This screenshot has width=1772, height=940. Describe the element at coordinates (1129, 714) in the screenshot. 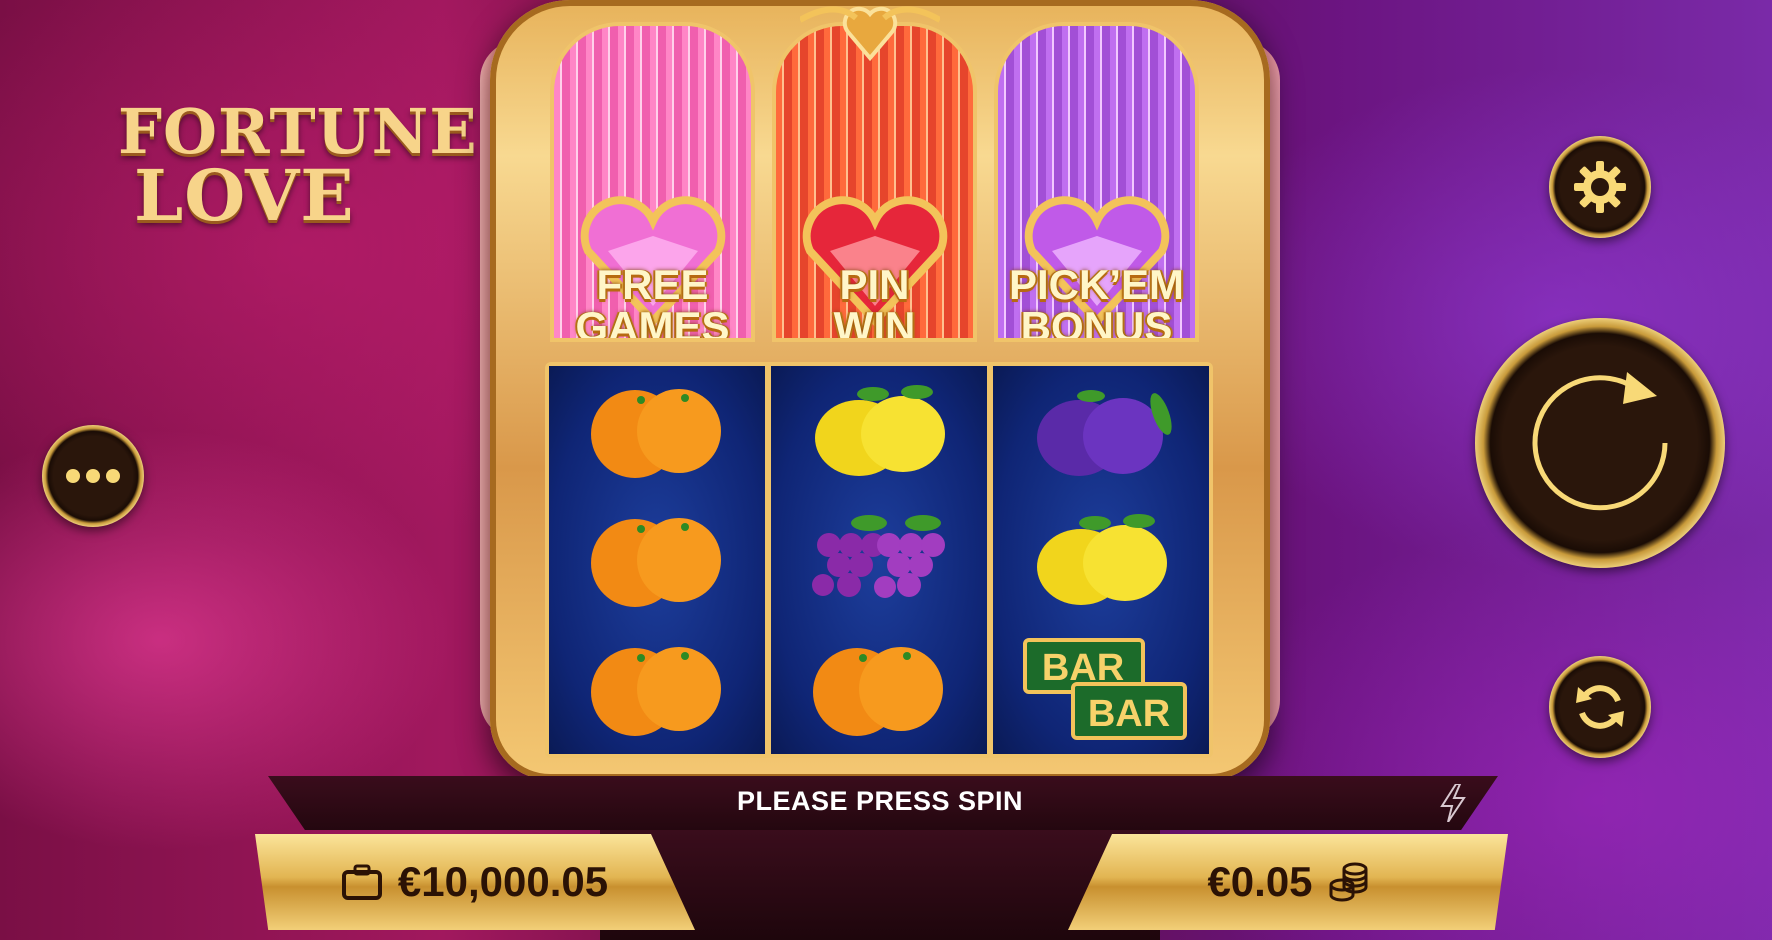

I see `bar-text-bottom: BAR` at that location.